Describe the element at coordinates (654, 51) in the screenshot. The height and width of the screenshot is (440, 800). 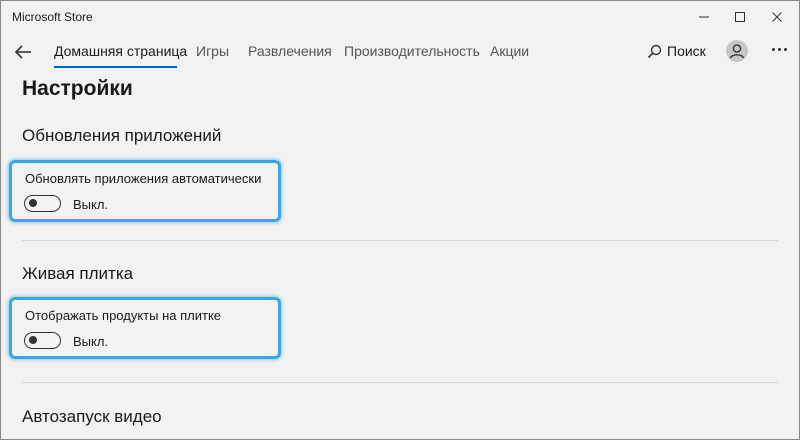
I see `search-icon` at that location.